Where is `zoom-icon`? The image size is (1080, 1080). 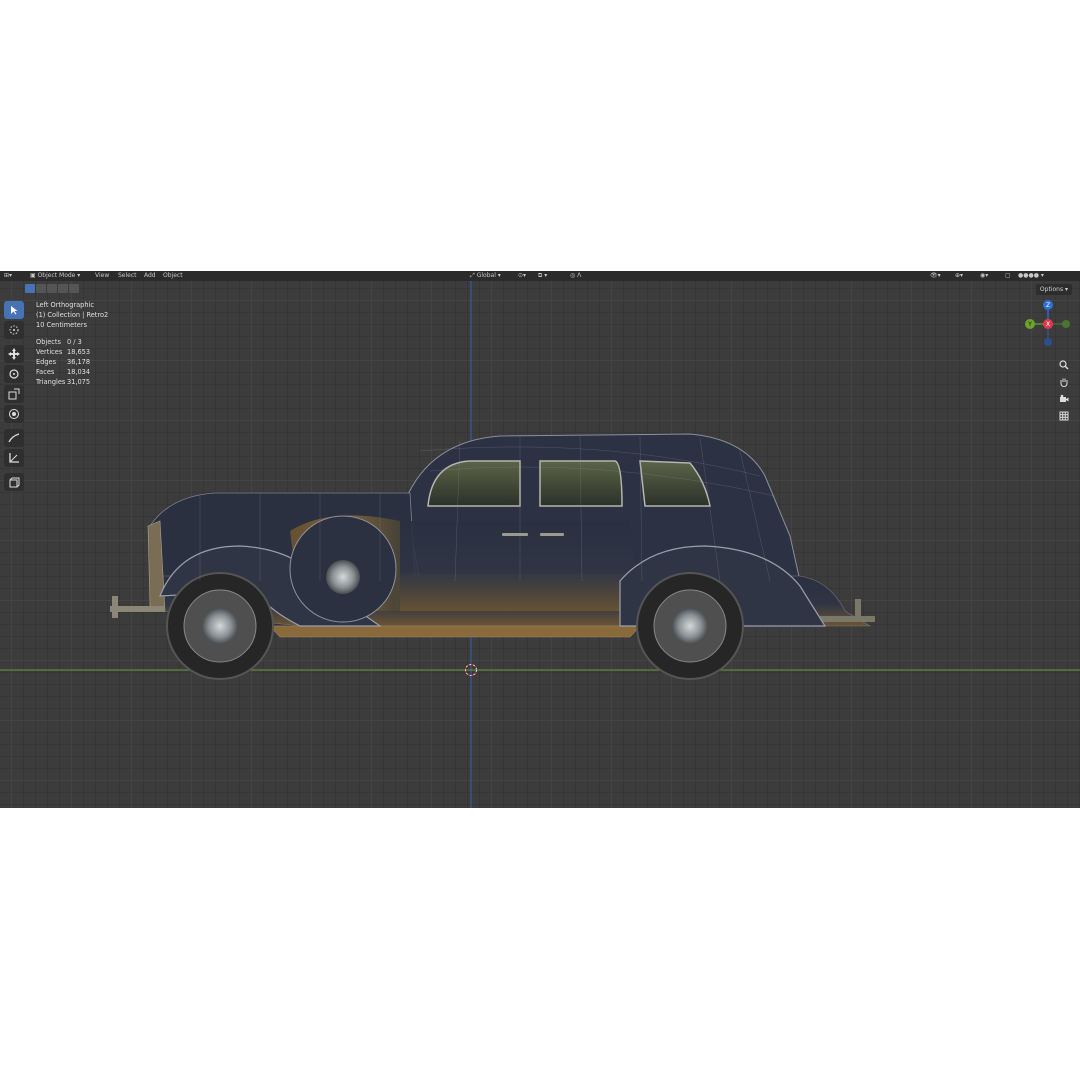 zoom-icon is located at coordinates (1064, 365).